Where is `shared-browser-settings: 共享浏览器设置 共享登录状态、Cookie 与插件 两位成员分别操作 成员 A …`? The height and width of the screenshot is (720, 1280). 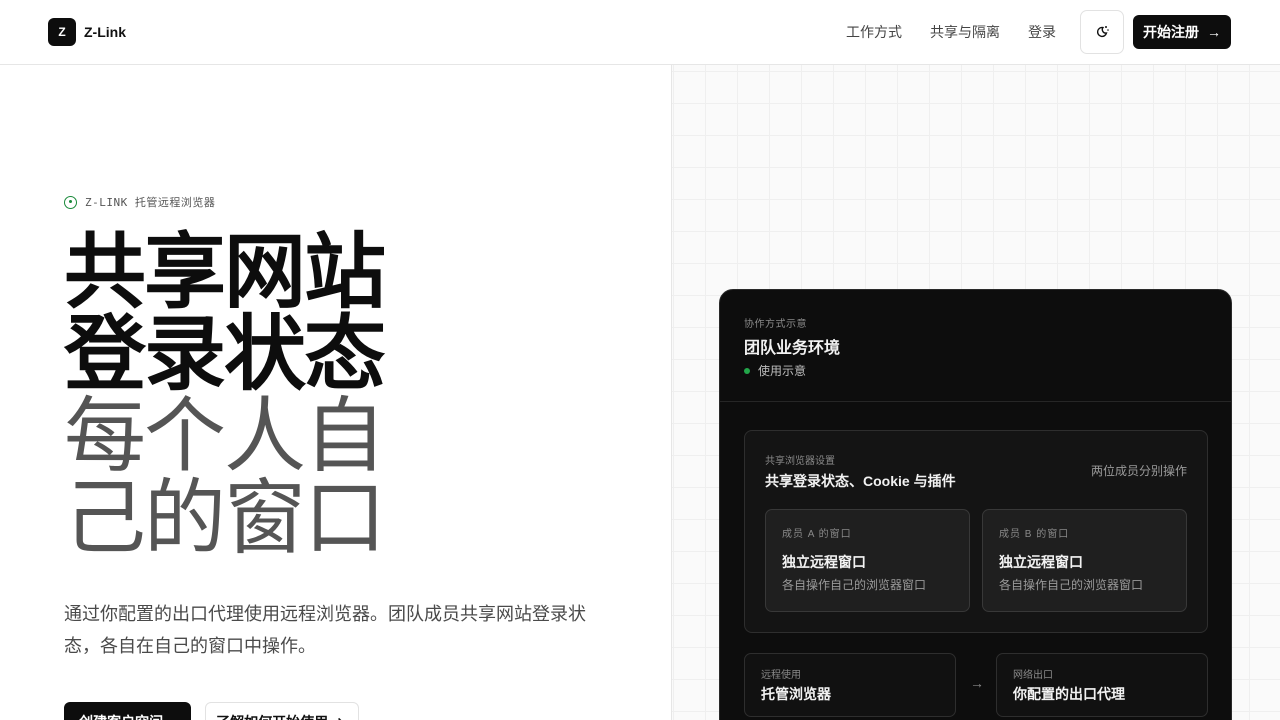
shared-browser-settings: 共享浏览器设置 共享登录状态、Cookie 与插件 两位成员分别操作 成员 A … is located at coordinates (976, 531).